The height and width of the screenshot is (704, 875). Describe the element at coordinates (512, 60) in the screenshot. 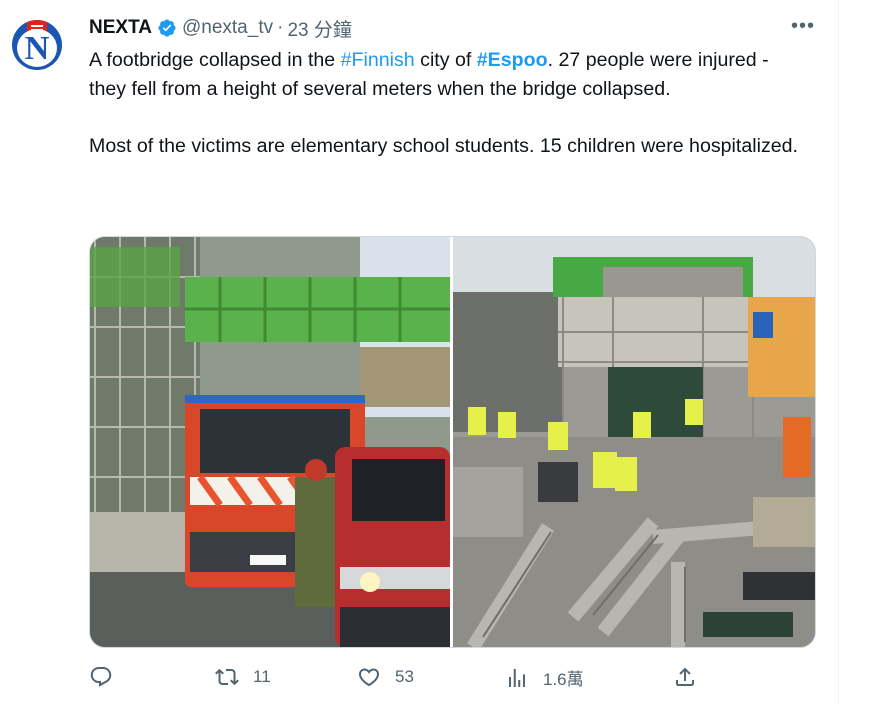

I see `hashtag-espoo: #Espoo` at that location.